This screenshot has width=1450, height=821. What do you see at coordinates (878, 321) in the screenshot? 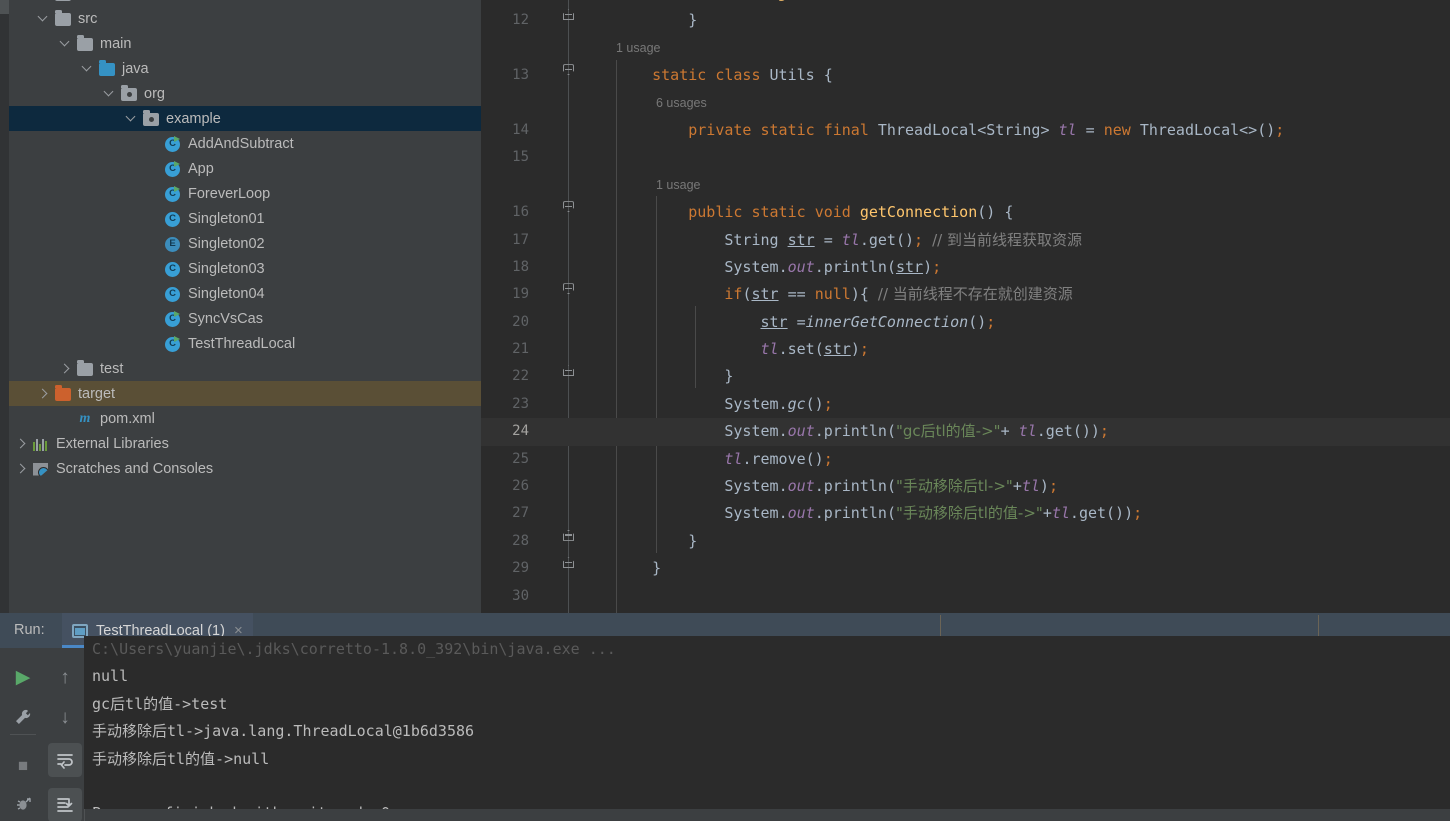
I see `code-text: str =innerGetConnection();` at bounding box center [878, 321].